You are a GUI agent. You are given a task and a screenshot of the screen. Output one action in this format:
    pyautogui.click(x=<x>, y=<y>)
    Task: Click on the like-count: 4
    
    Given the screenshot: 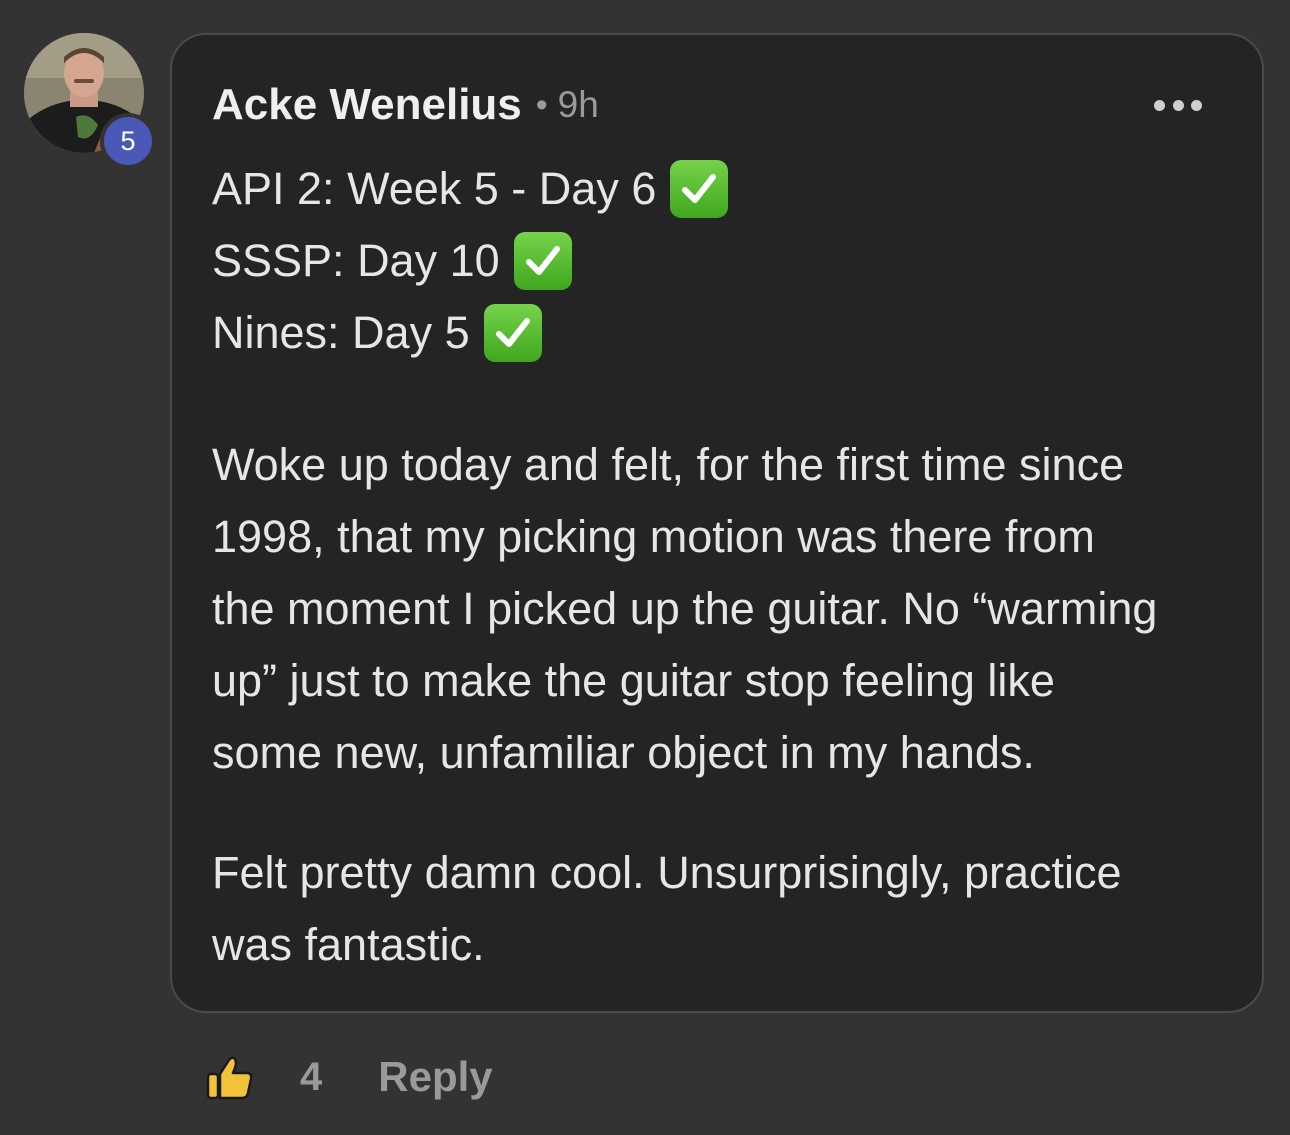 What is the action you would take?
    pyautogui.click(x=311, y=1076)
    